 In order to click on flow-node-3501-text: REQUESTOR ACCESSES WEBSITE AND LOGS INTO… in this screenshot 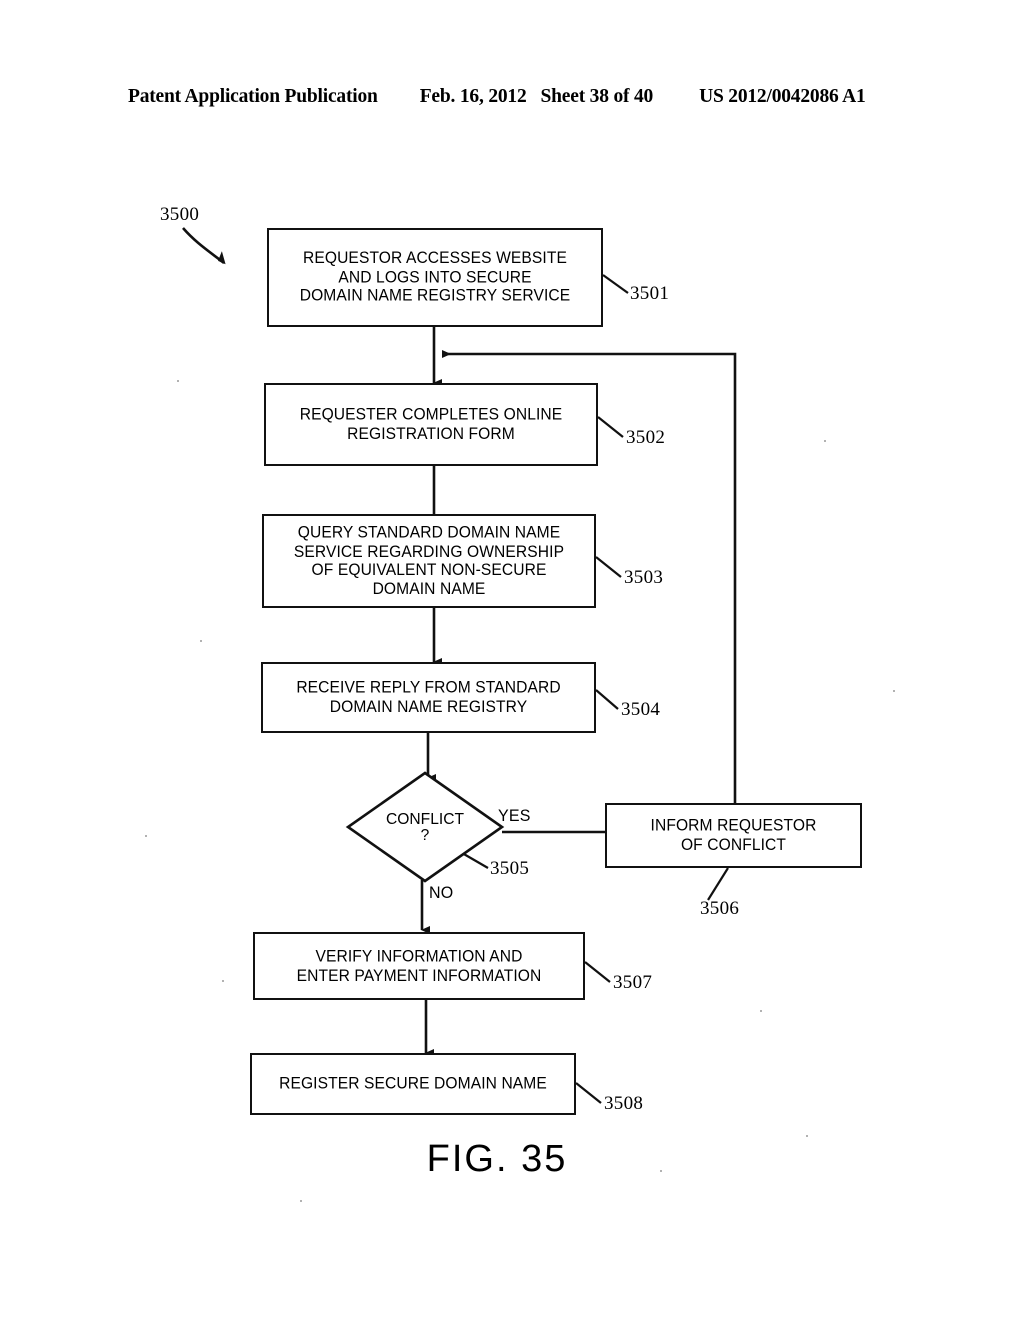, I will do `click(435, 277)`.